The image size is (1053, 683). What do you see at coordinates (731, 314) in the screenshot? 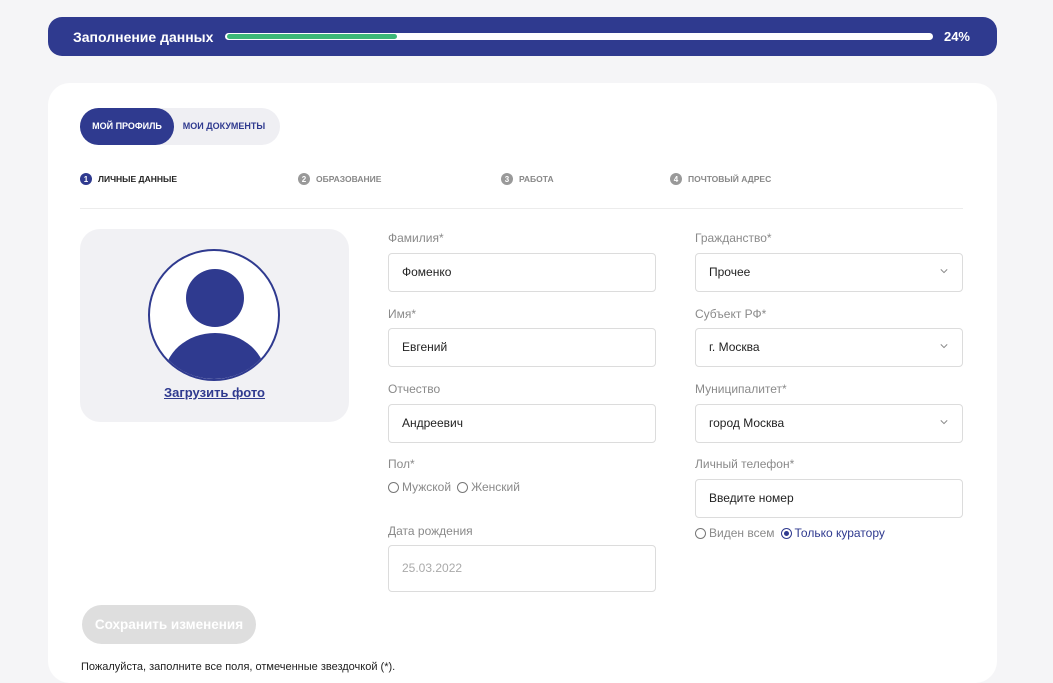
I see `region-label: Субъект РФ*` at bounding box center [731, 314].